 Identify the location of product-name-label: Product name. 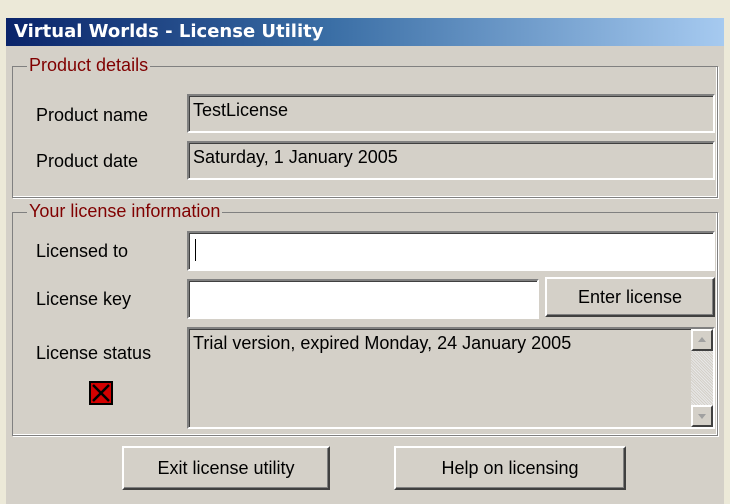
(92, 115).